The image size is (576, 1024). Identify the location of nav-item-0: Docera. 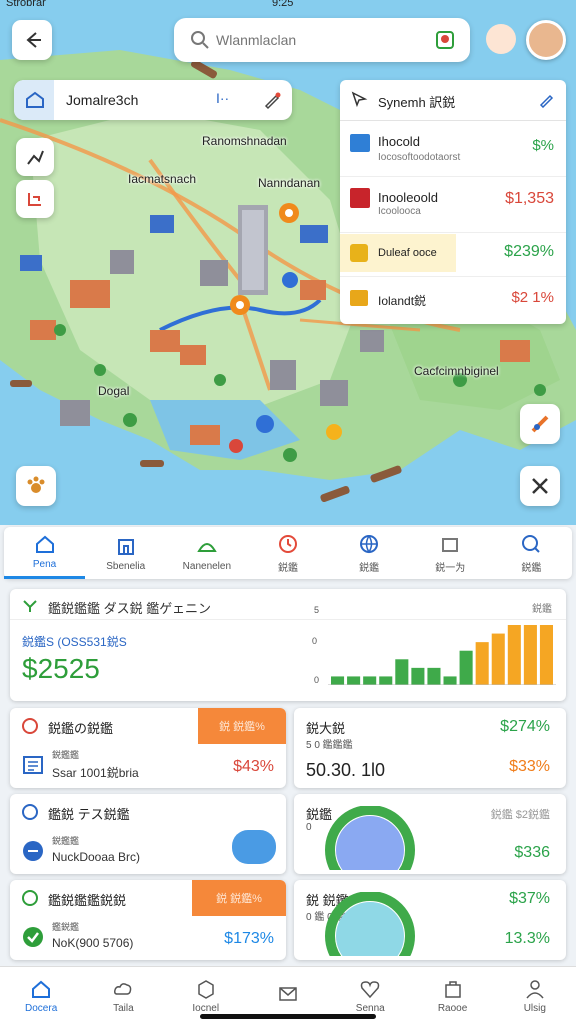
(41, 995).